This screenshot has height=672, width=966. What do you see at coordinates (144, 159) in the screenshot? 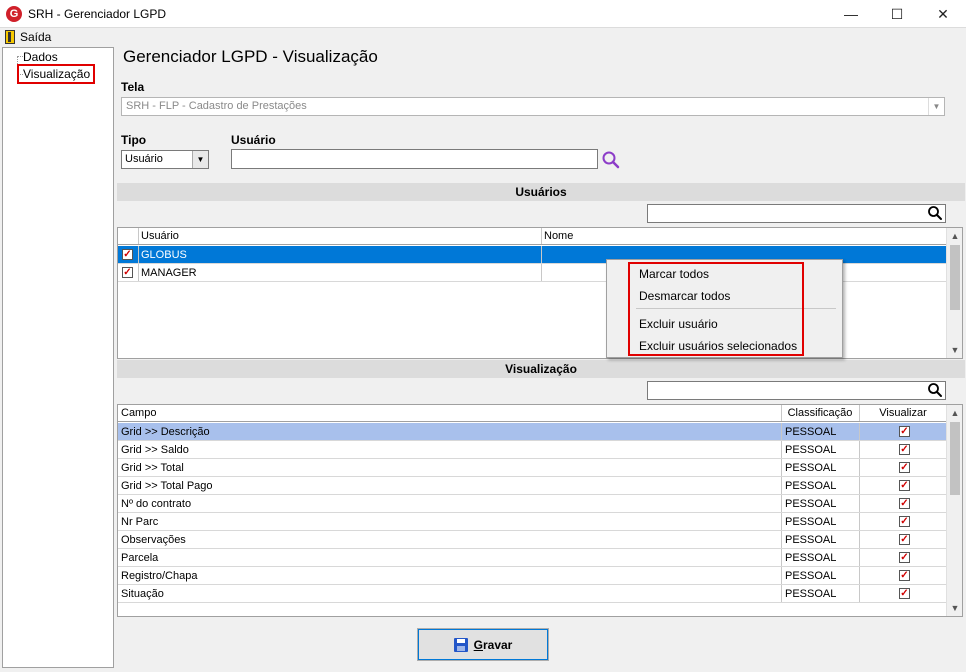
I see `tipo-select-value: Usuário` at bounding box center [144, 159].